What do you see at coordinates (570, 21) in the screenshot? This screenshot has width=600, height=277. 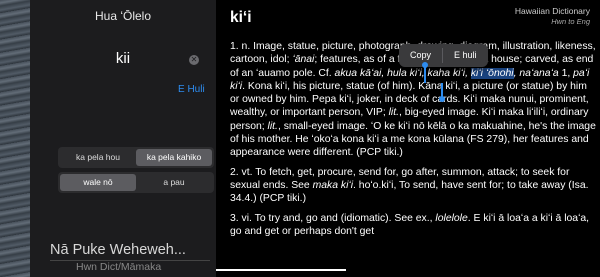 I see `dictionary-subtitle: Hwn to Eng` at bounding box center [570, 21].